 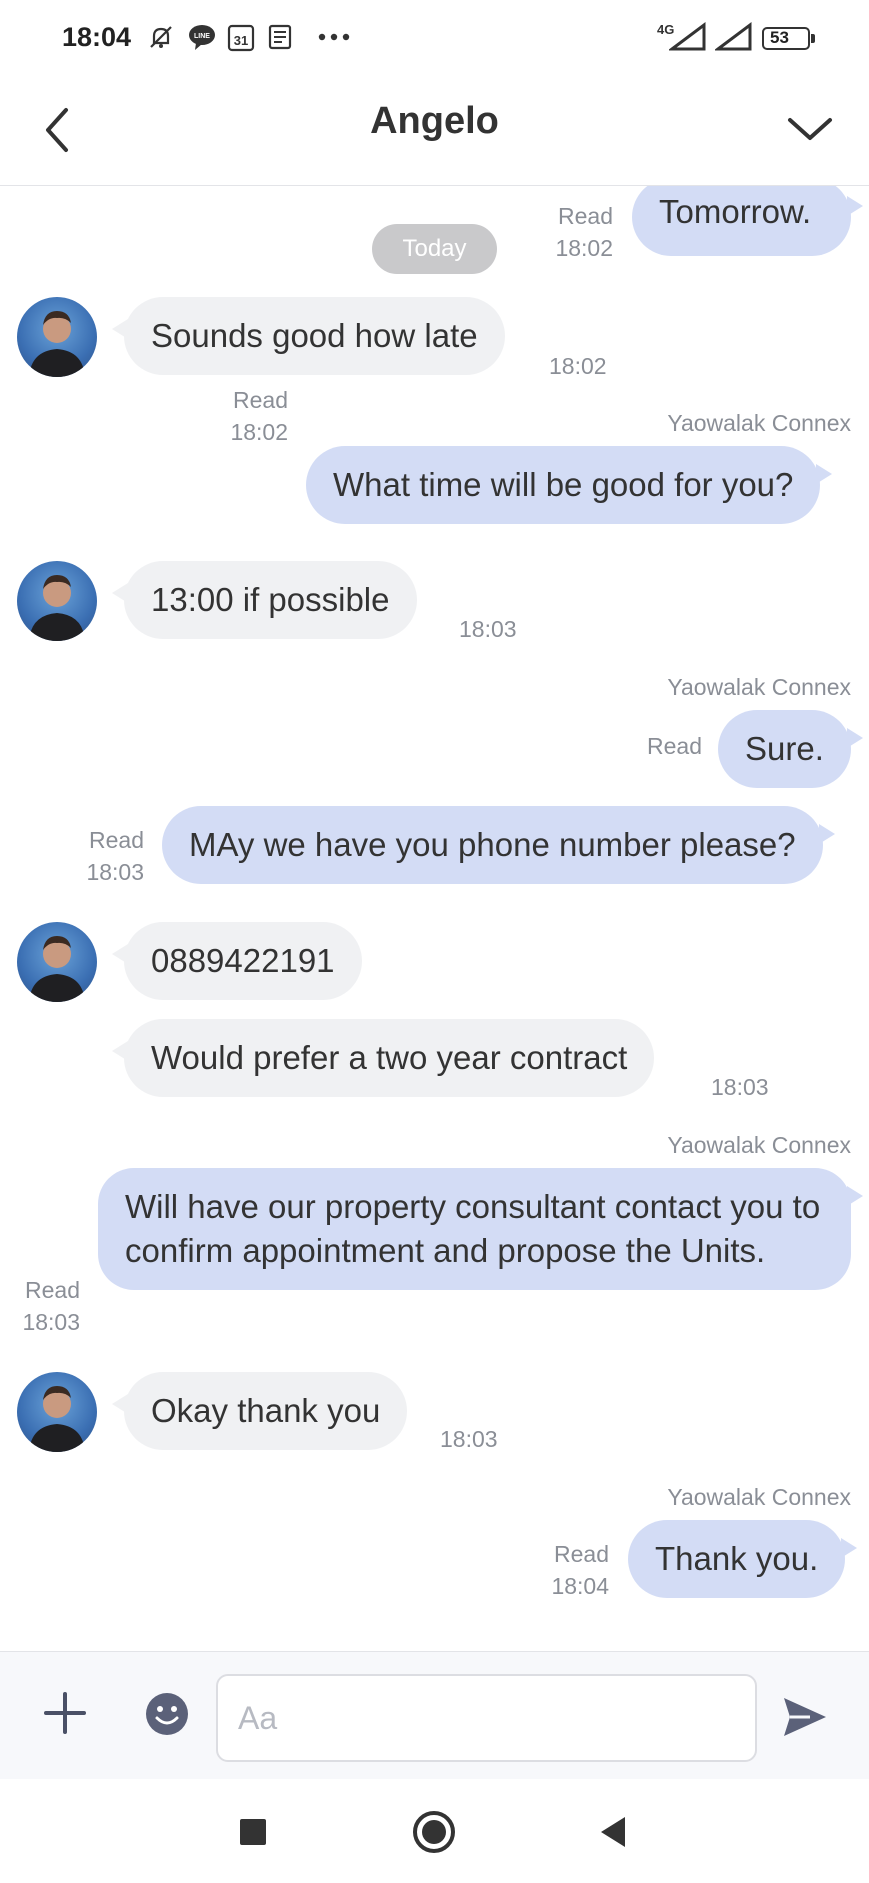 I want to click on emoji-button, so click(x=167, y=1714).